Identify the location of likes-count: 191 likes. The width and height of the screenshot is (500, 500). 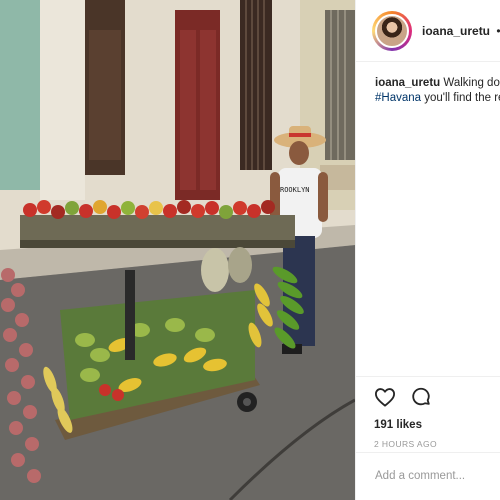
(437, 425).